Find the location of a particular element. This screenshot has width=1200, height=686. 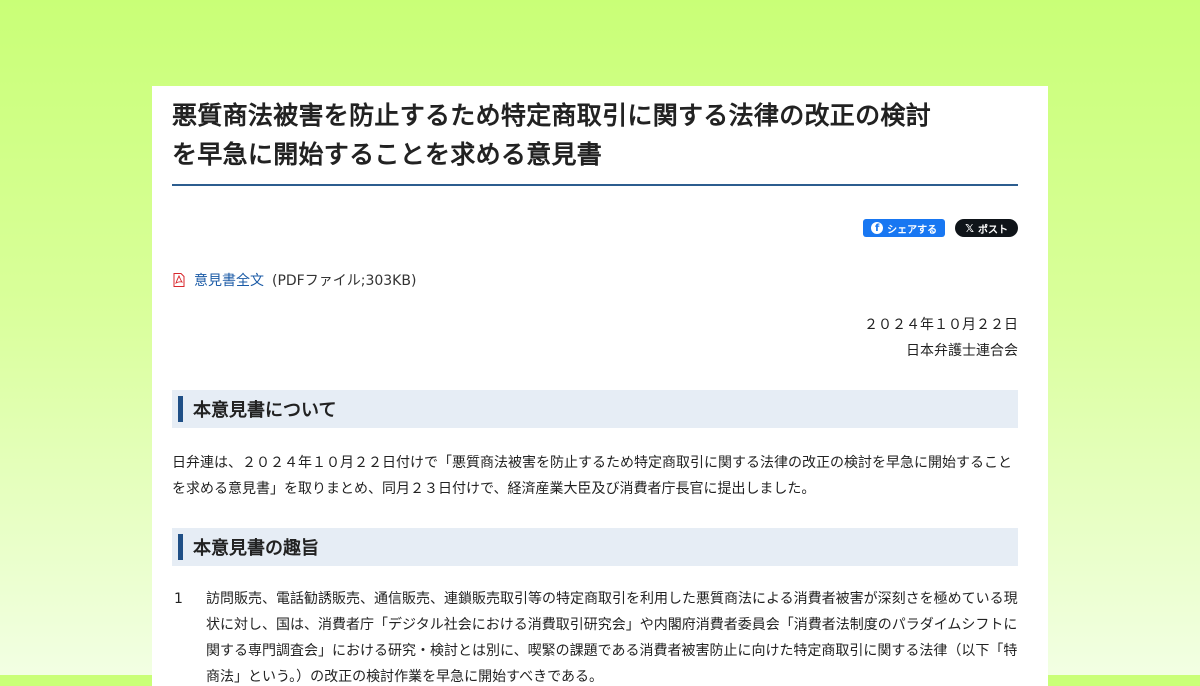

issue-date: ２０２４年１０月２２日 is located at coordinates (941, 325).